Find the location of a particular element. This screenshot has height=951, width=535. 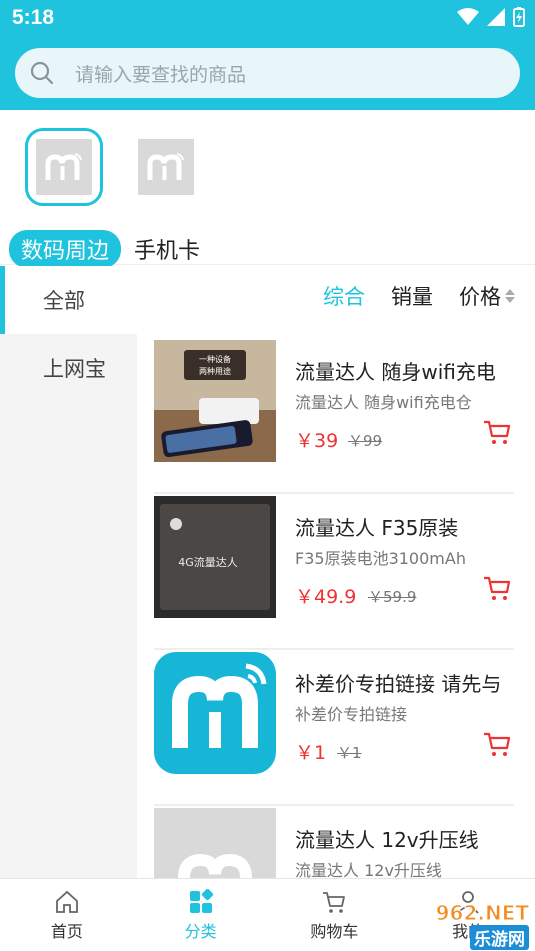

thumb-text-2: 两种用途 is located at coordinates (215, 371).